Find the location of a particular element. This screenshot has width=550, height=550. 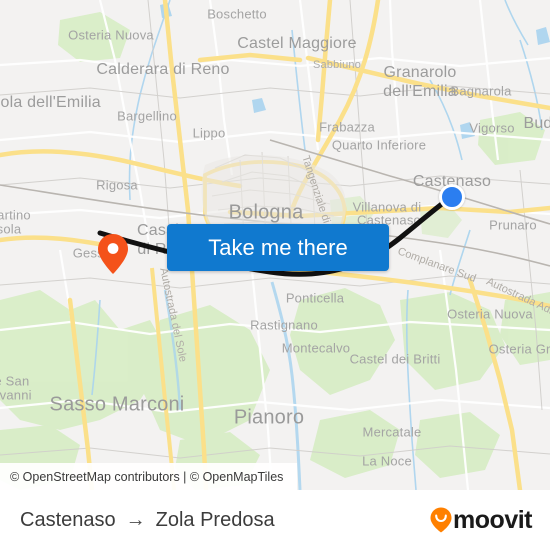

moovit-logo: moovit is located at coordinates (481, 520).